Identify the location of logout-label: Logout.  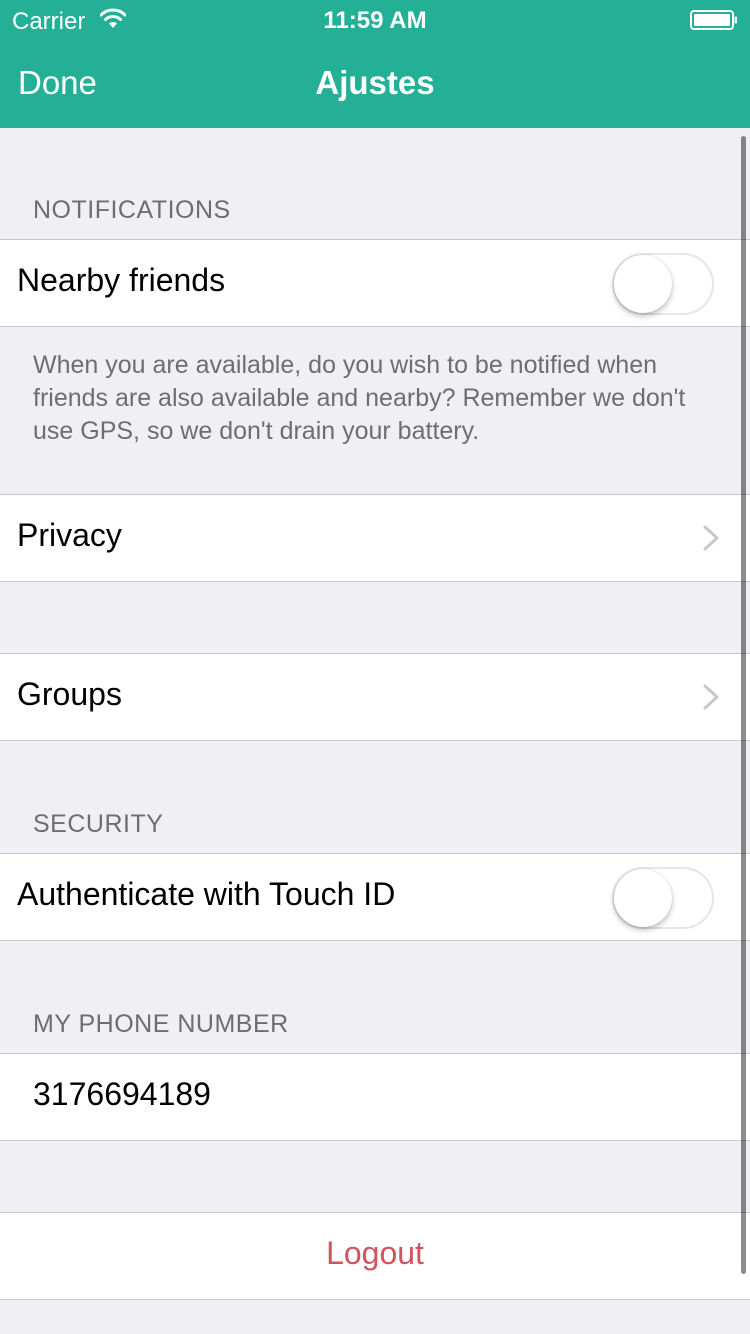
(375, 1253).